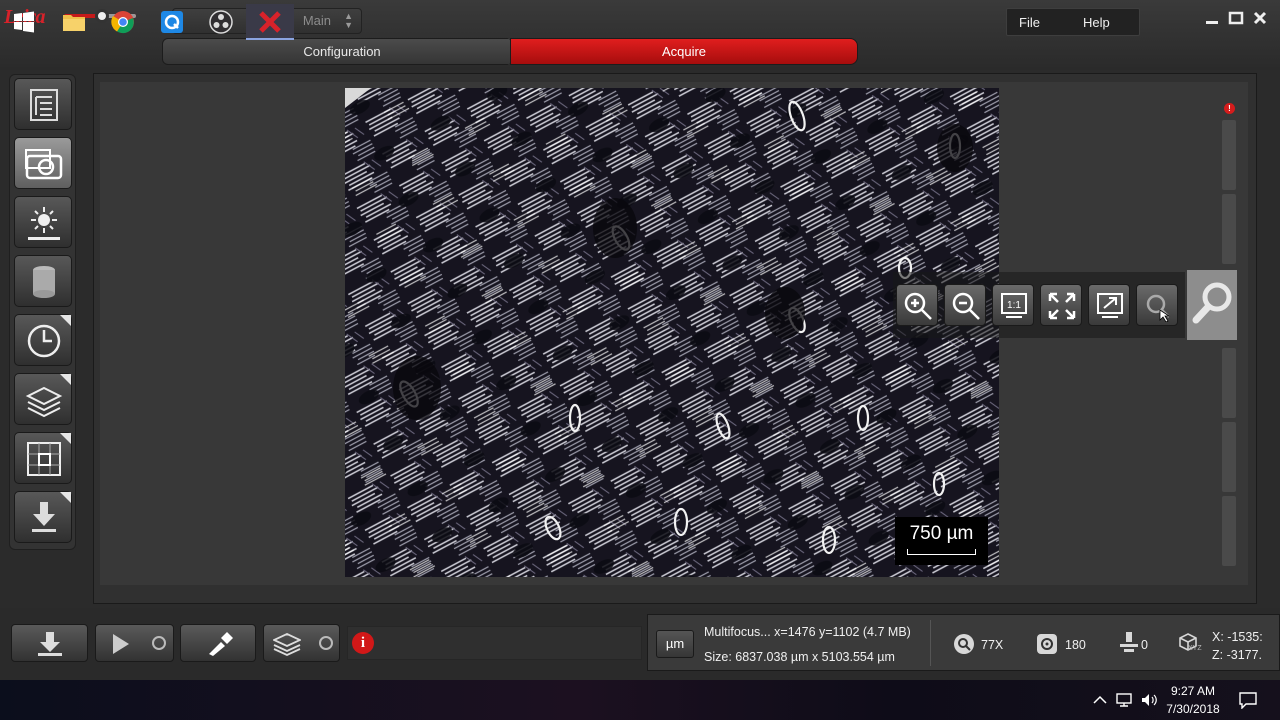 The image size is (1280, 720). I want to click on right-tab-measure, so click(1229, 531).